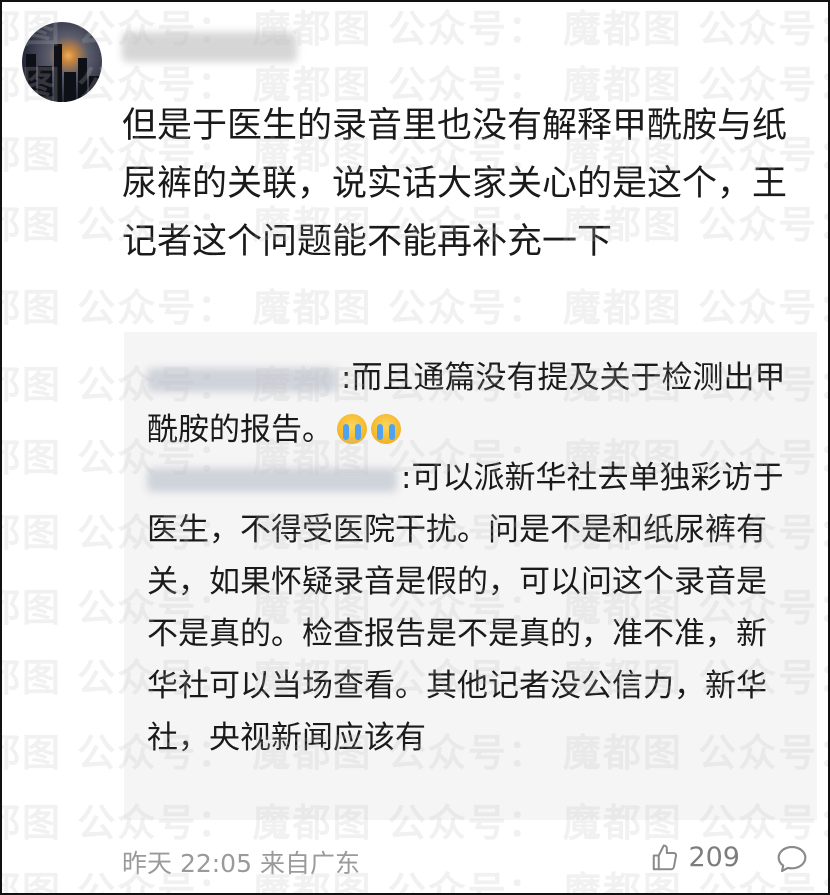 The height and width of the screenshot is (895, 830). I want to click on reply-1: :而且通篇没有提及关于检测出甲酰胺的报告。, so click(467, 404).